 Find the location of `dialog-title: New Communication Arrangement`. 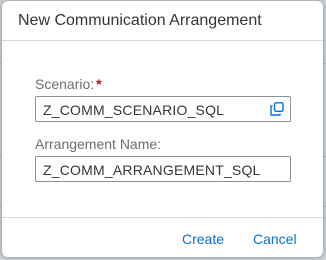

dialog-title: New Communication Arrangement is located at coordinates (140, 20).